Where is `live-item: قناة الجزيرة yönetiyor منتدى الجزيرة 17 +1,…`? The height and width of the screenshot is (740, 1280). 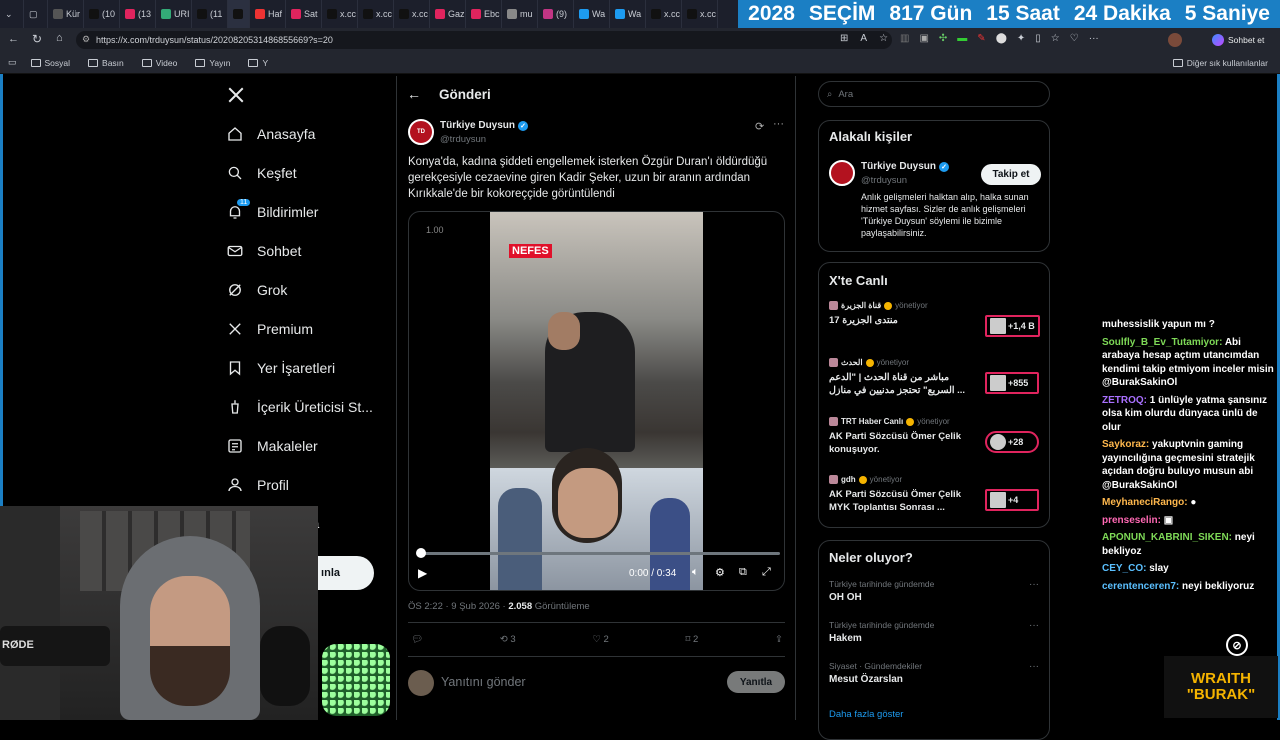 live-item: قناة الجزيرة yönetiyor منتدى الجزيرة 17 +1,… is located at coordinates (936, 327).